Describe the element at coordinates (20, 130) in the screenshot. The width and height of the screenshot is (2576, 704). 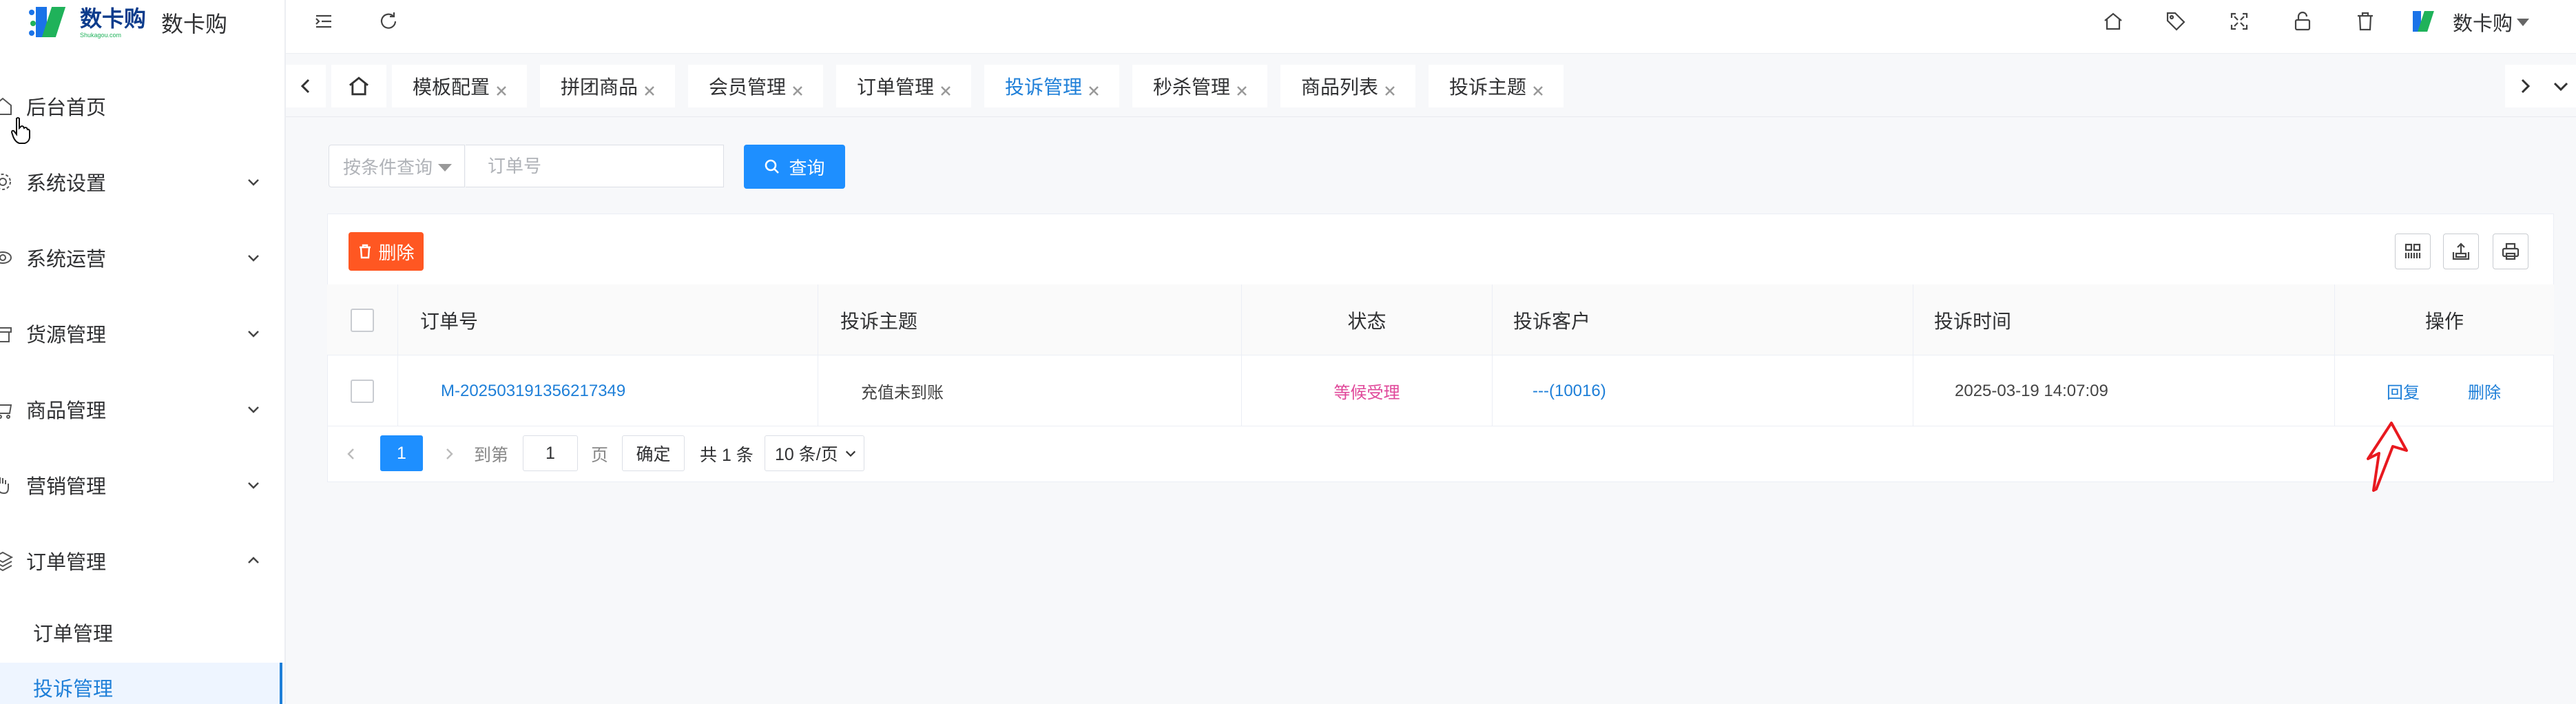
I see `hand-pointer-cursor-icon` at that location.